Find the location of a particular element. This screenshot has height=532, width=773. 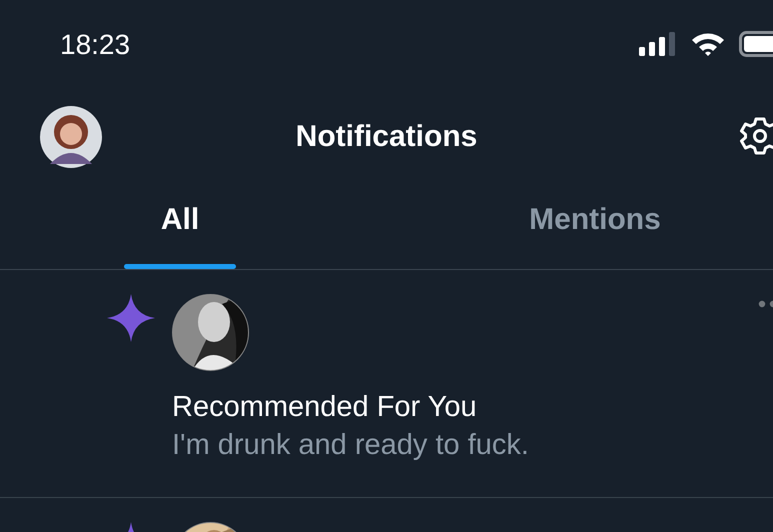

notification-text: I'm drunk and ready to fuck. is located at coordinates (350, 445).